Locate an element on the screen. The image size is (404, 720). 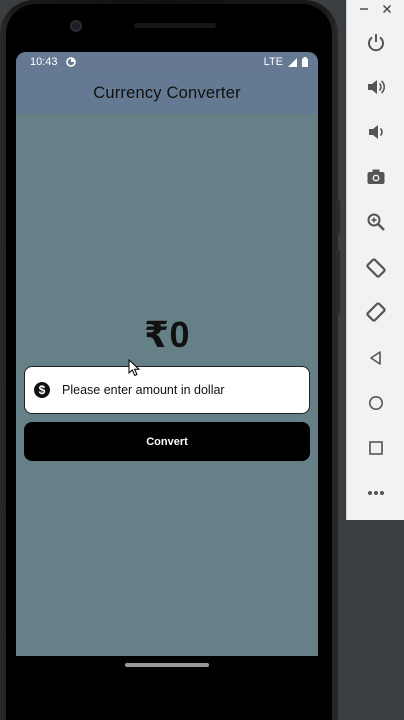
home-icon is located at coordinates (376, 403).